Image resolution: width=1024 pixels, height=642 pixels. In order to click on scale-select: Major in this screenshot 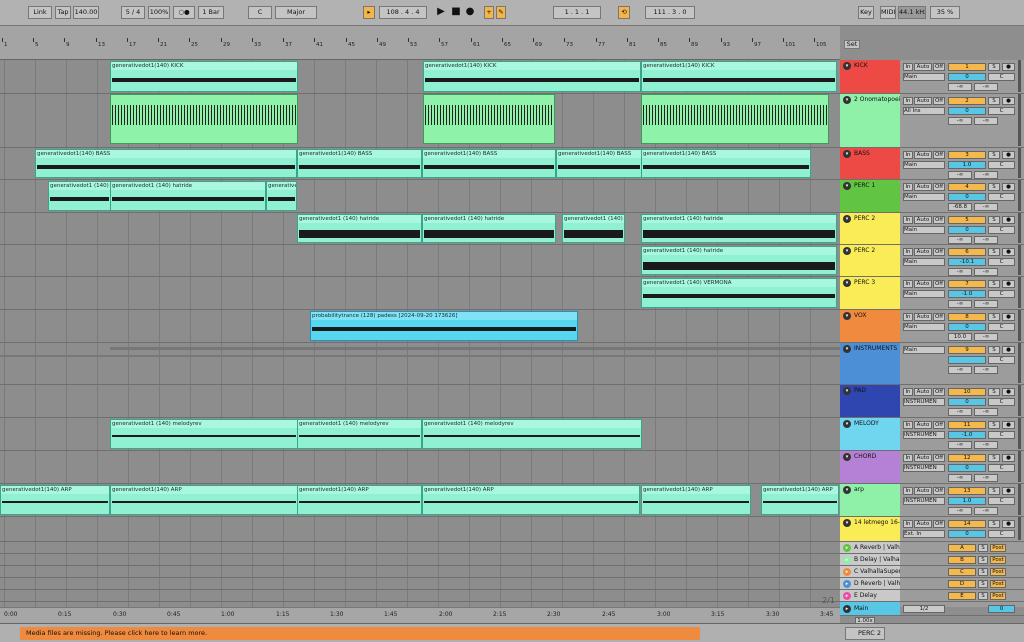, I will do `click(296, 12)`.